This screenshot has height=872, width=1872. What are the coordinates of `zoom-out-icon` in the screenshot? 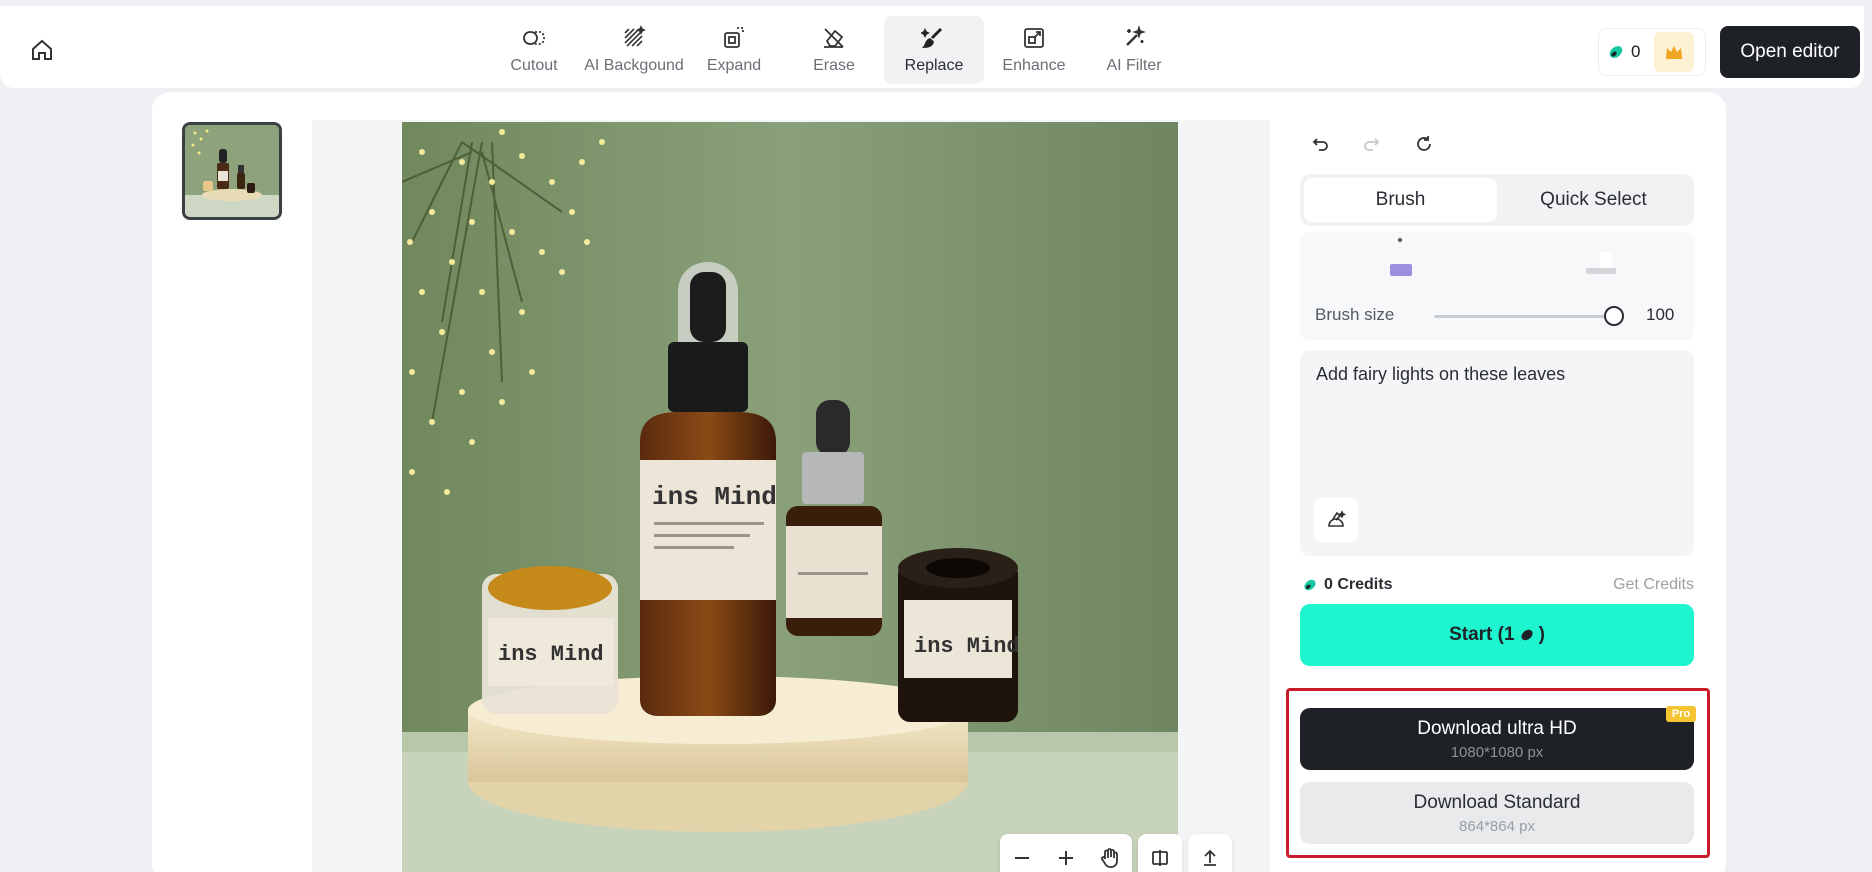 It's located at (1022, 854).